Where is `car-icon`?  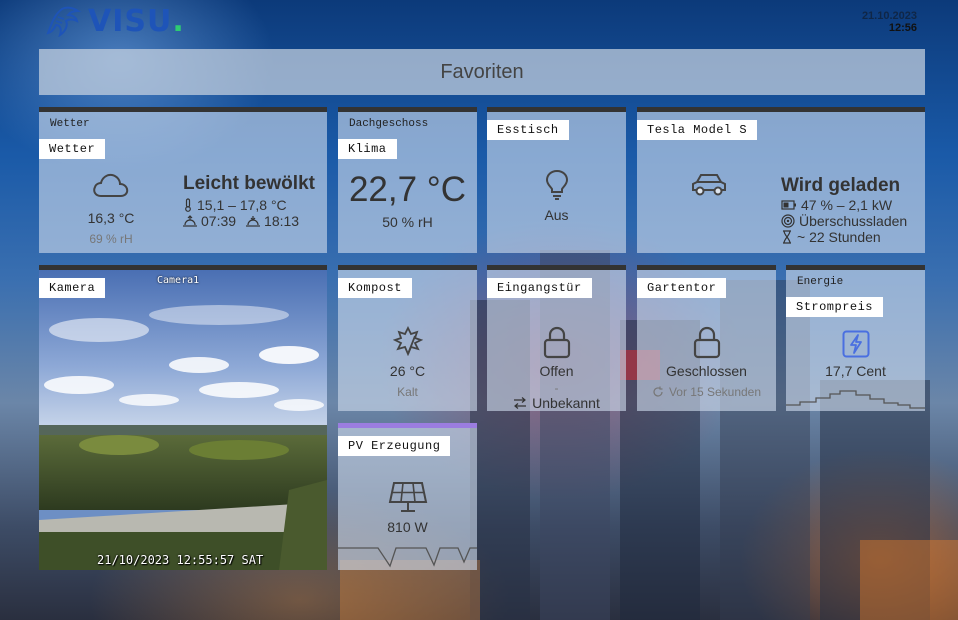
car-icon is located at coordinates (709, 185).